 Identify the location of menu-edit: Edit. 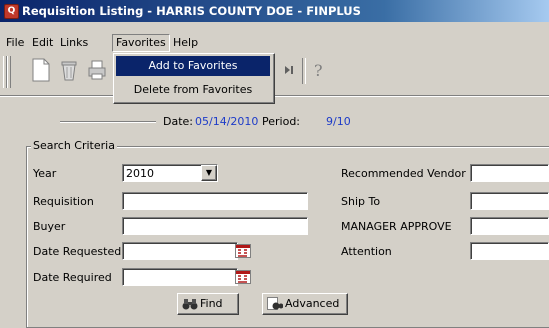
(42, 43).